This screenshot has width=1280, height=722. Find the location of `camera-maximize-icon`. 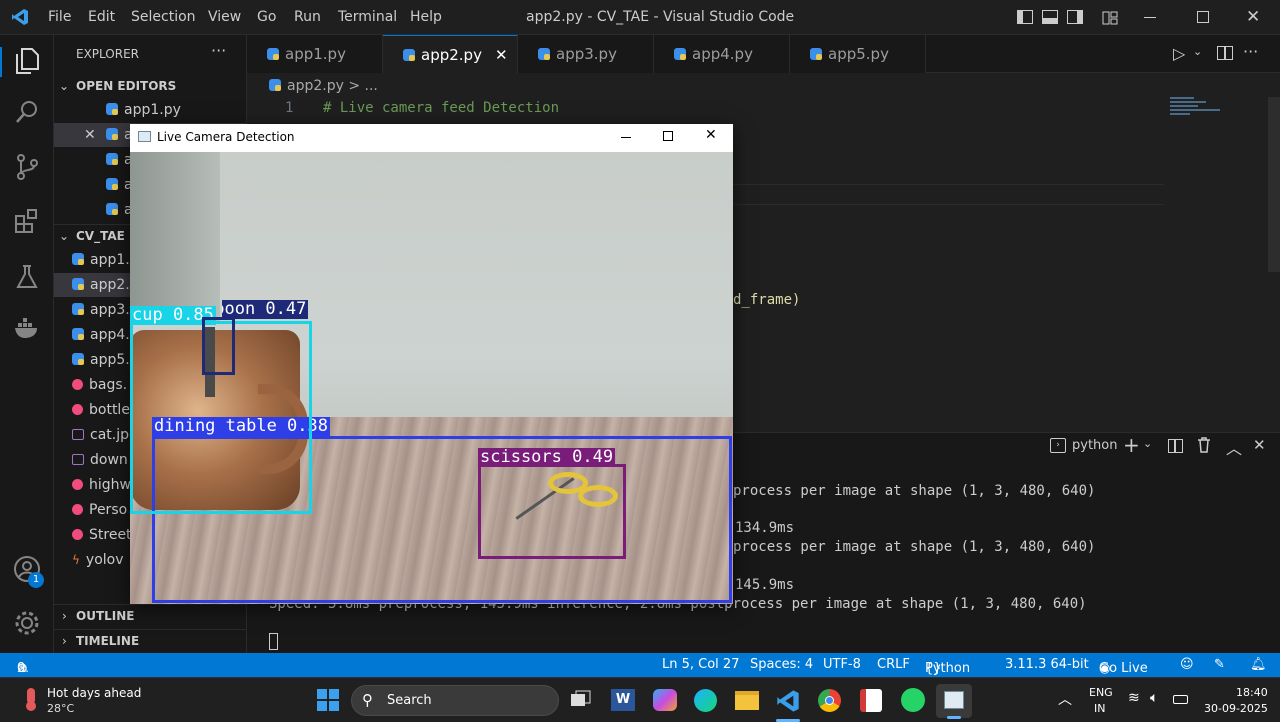

camera-maximize-icon is located at coordinates (668, 136).